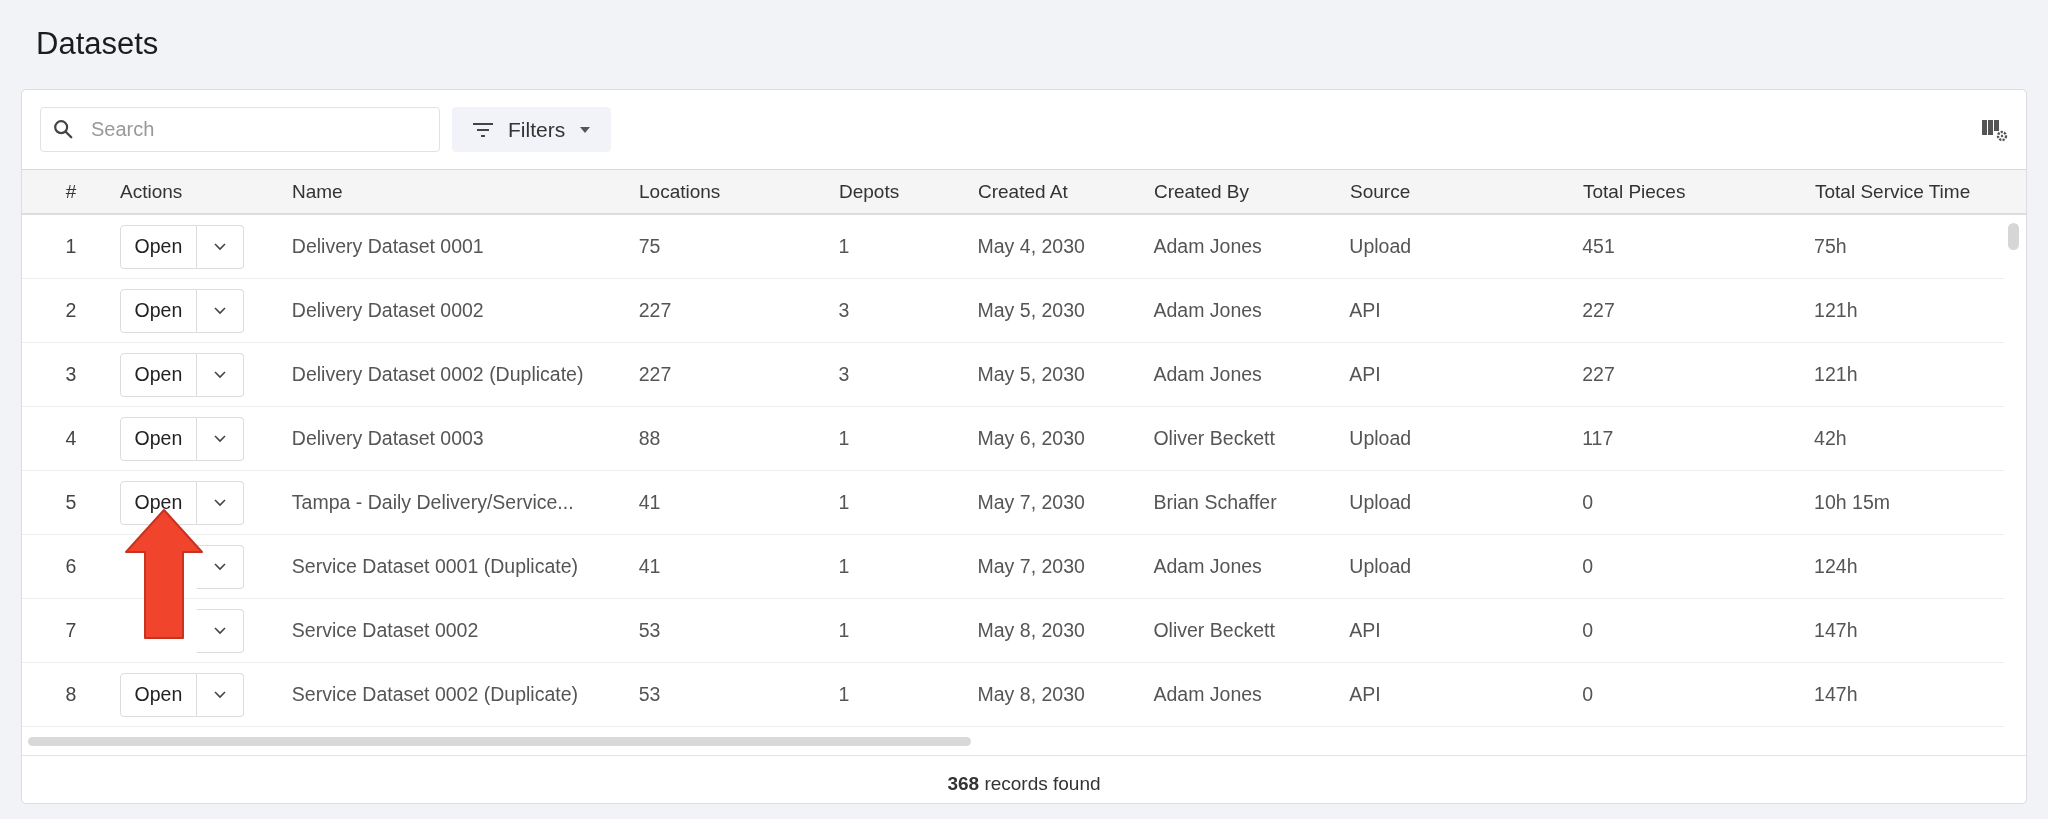 The image size is (2048, 819). Describe the element at coordinates (1836, 566) in the screenshot. I see `table-cell-text: 124h` at that location.